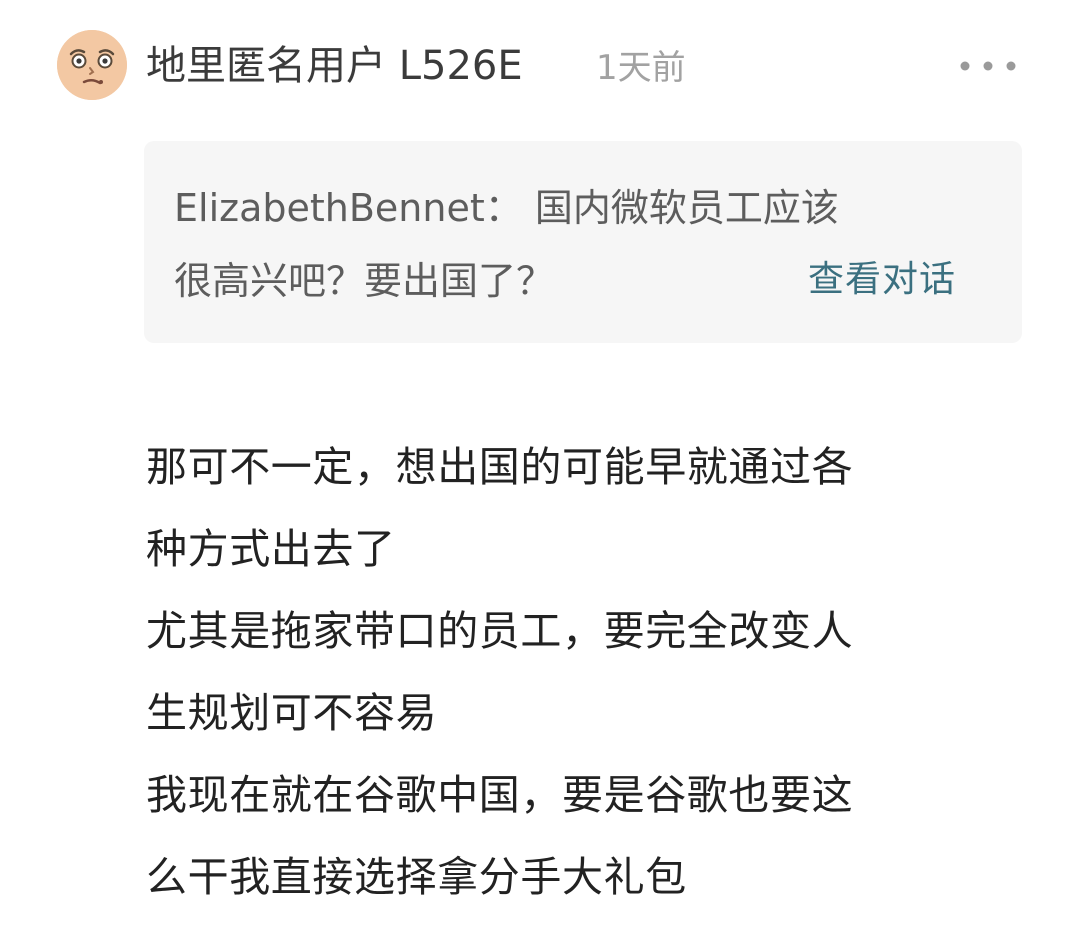 This screenshot has height=933, width=1080. I want to click on timestamp: 1天前, so click(641, 68).